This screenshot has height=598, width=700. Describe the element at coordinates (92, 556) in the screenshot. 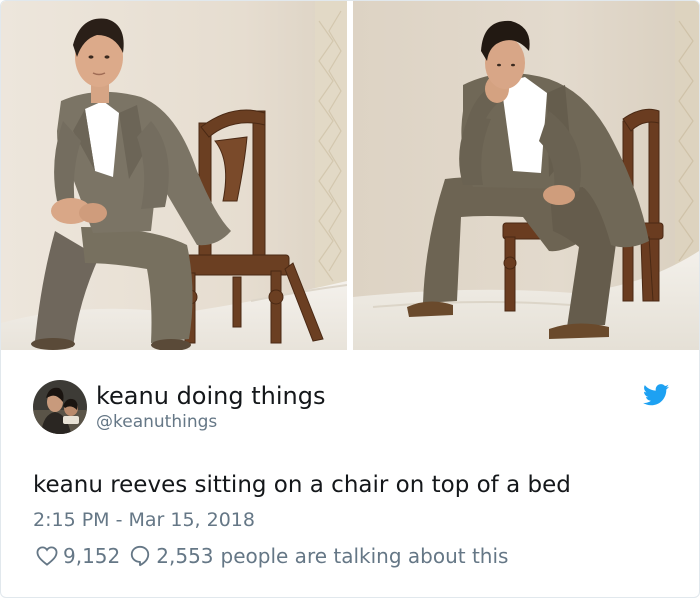

I see `like-count: 9,152` at that location.